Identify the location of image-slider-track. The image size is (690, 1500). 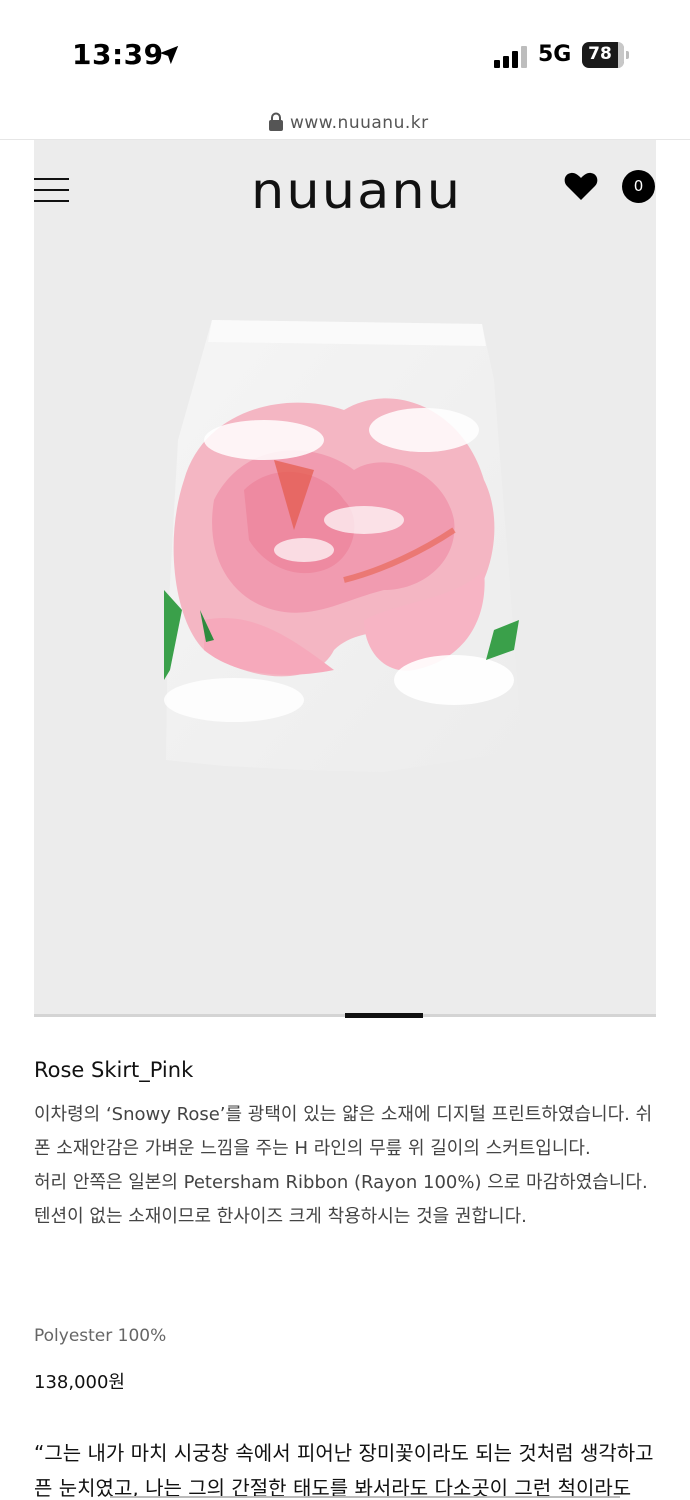
(345, 1015).